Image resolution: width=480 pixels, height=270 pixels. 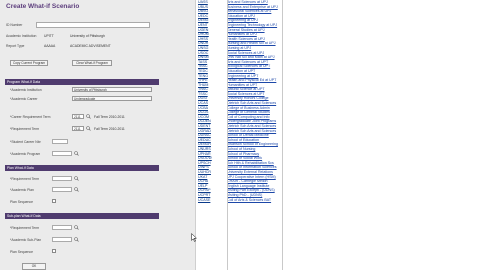 I want to click on plan-sequence-checkbox, so click(x=54, y=201).